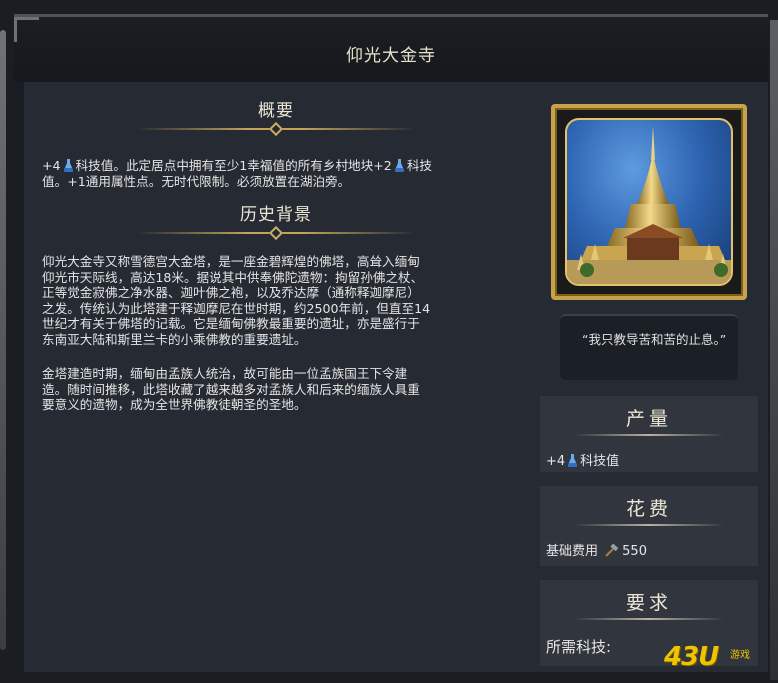 The image size is (778, 683). What do you see at coordinates (233, 165) in the screenshot?
I see `overview-line1: 科技值。此定居点中拥有至少1幸福值的所有乡村地块+2` at bounding box center [233, 165].